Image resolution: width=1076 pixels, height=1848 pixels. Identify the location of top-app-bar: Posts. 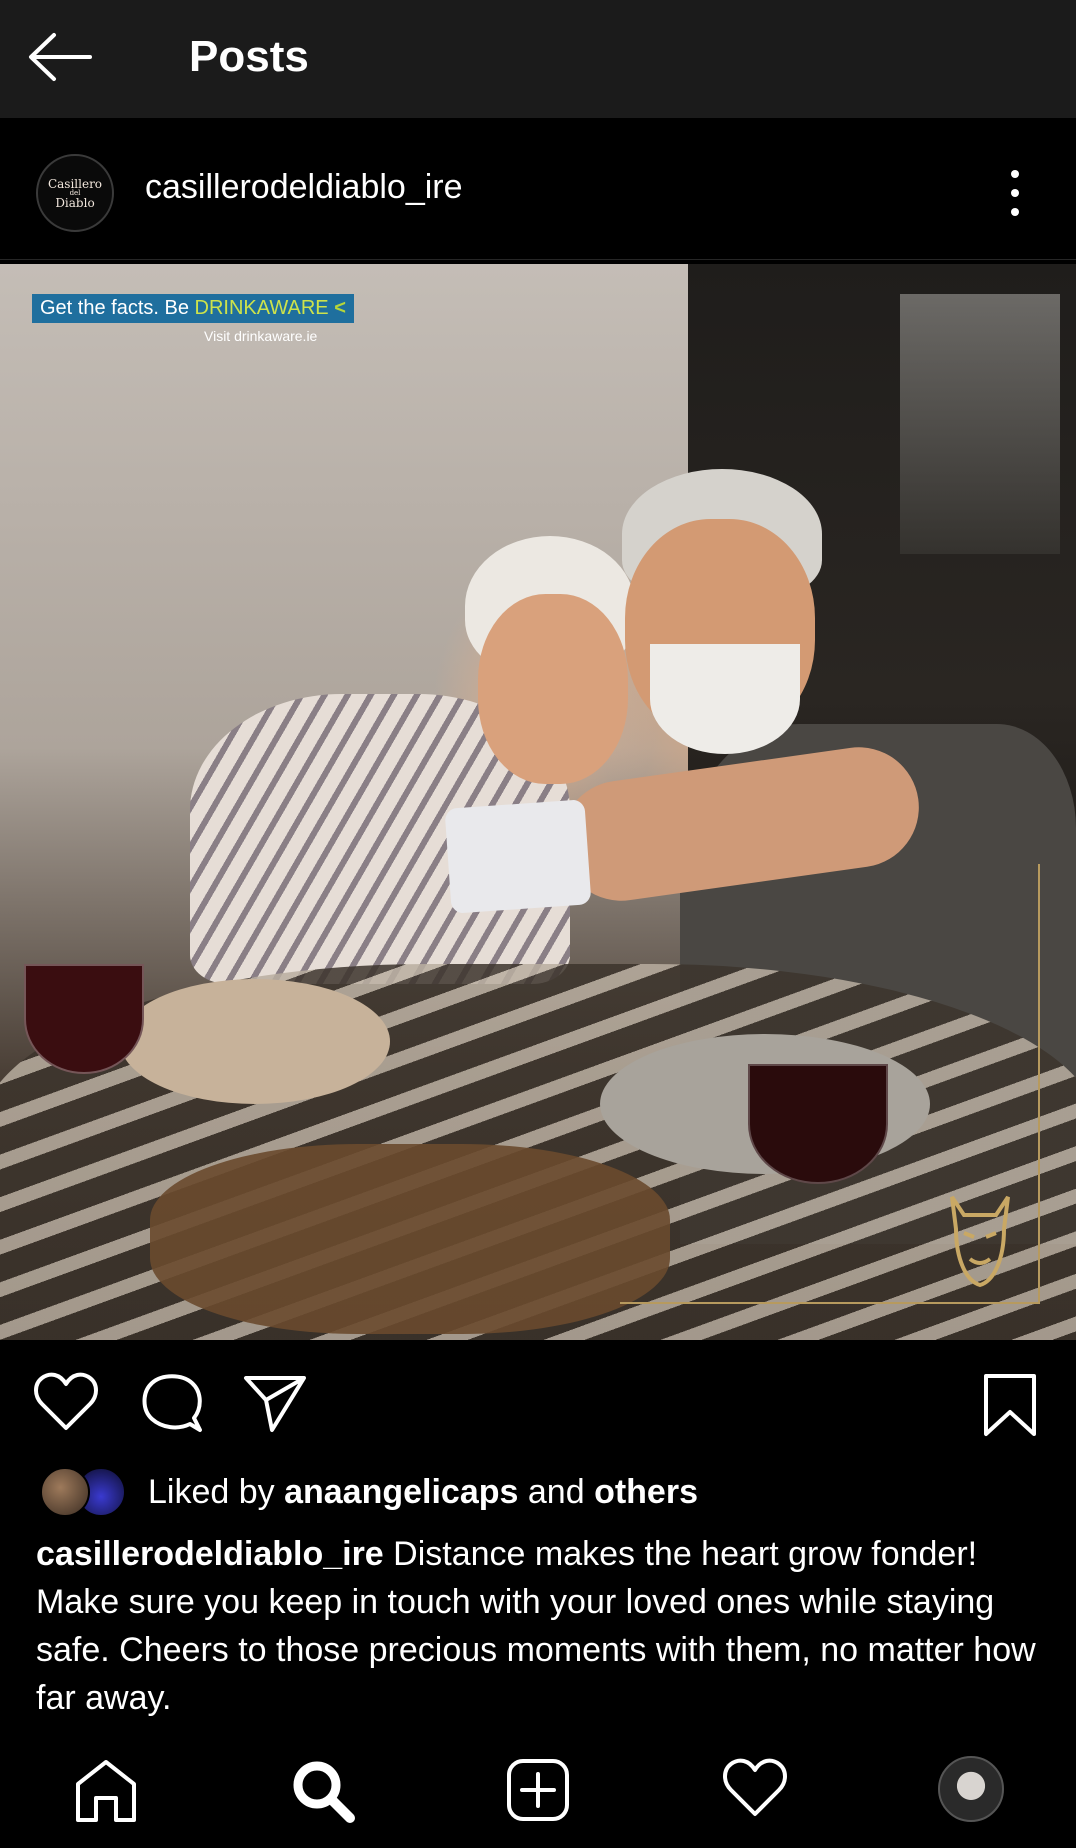
(538, 59).